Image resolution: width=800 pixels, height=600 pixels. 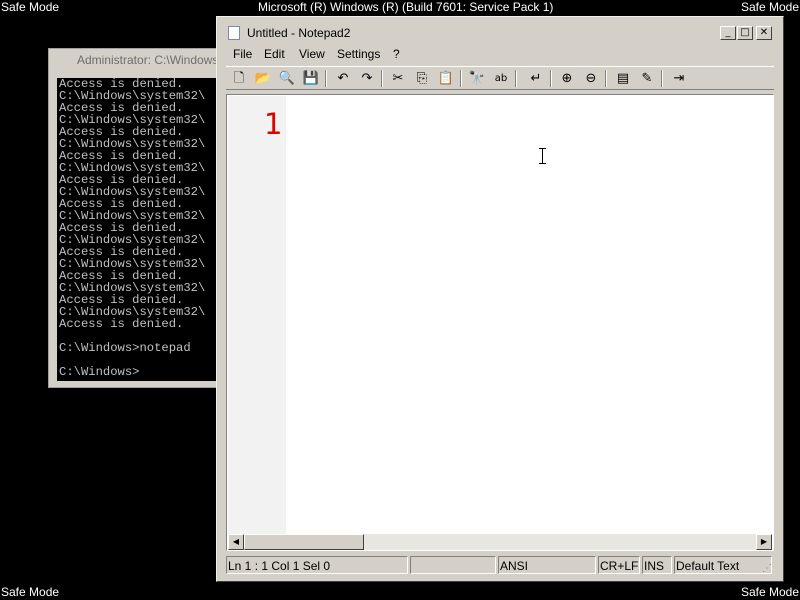 What do you see at coordinates (30, 592) in the screenshot?
I see `safe-mode-label-bottom-left: Safe Mode` at bounding box center [30, 592].